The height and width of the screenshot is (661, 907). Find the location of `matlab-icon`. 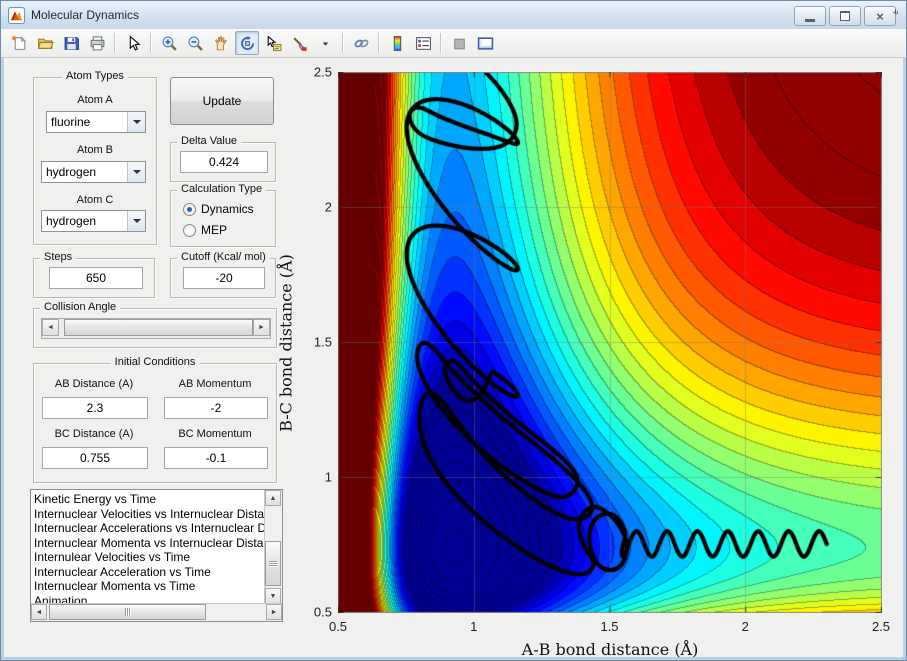

matlab-icon is located at coordinates (16, 15).